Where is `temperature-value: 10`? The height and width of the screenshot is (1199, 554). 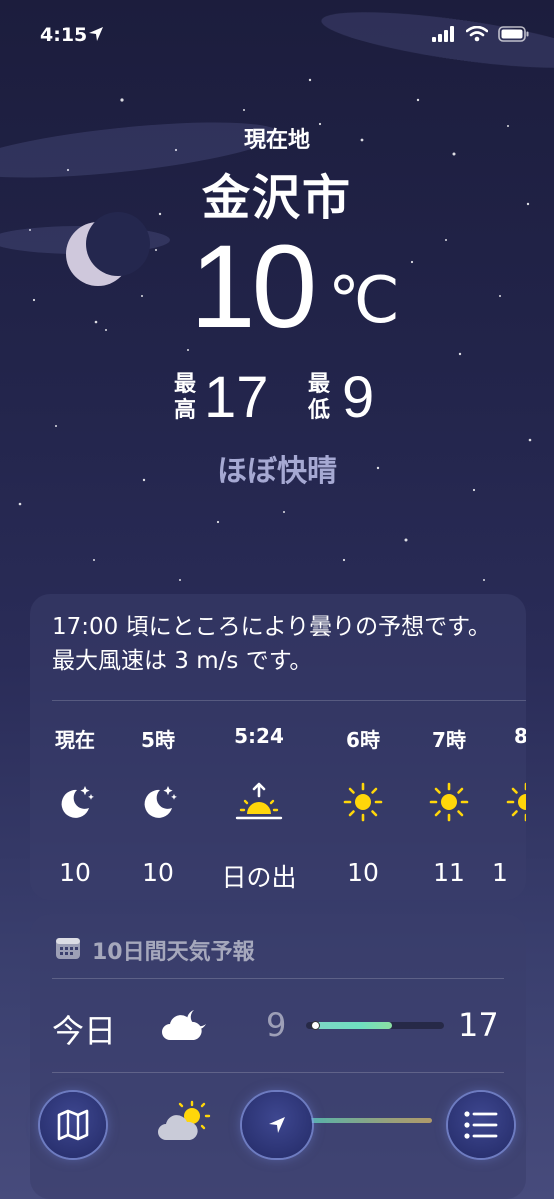
temperature-value: 10 is located at coordinates (253, 287).